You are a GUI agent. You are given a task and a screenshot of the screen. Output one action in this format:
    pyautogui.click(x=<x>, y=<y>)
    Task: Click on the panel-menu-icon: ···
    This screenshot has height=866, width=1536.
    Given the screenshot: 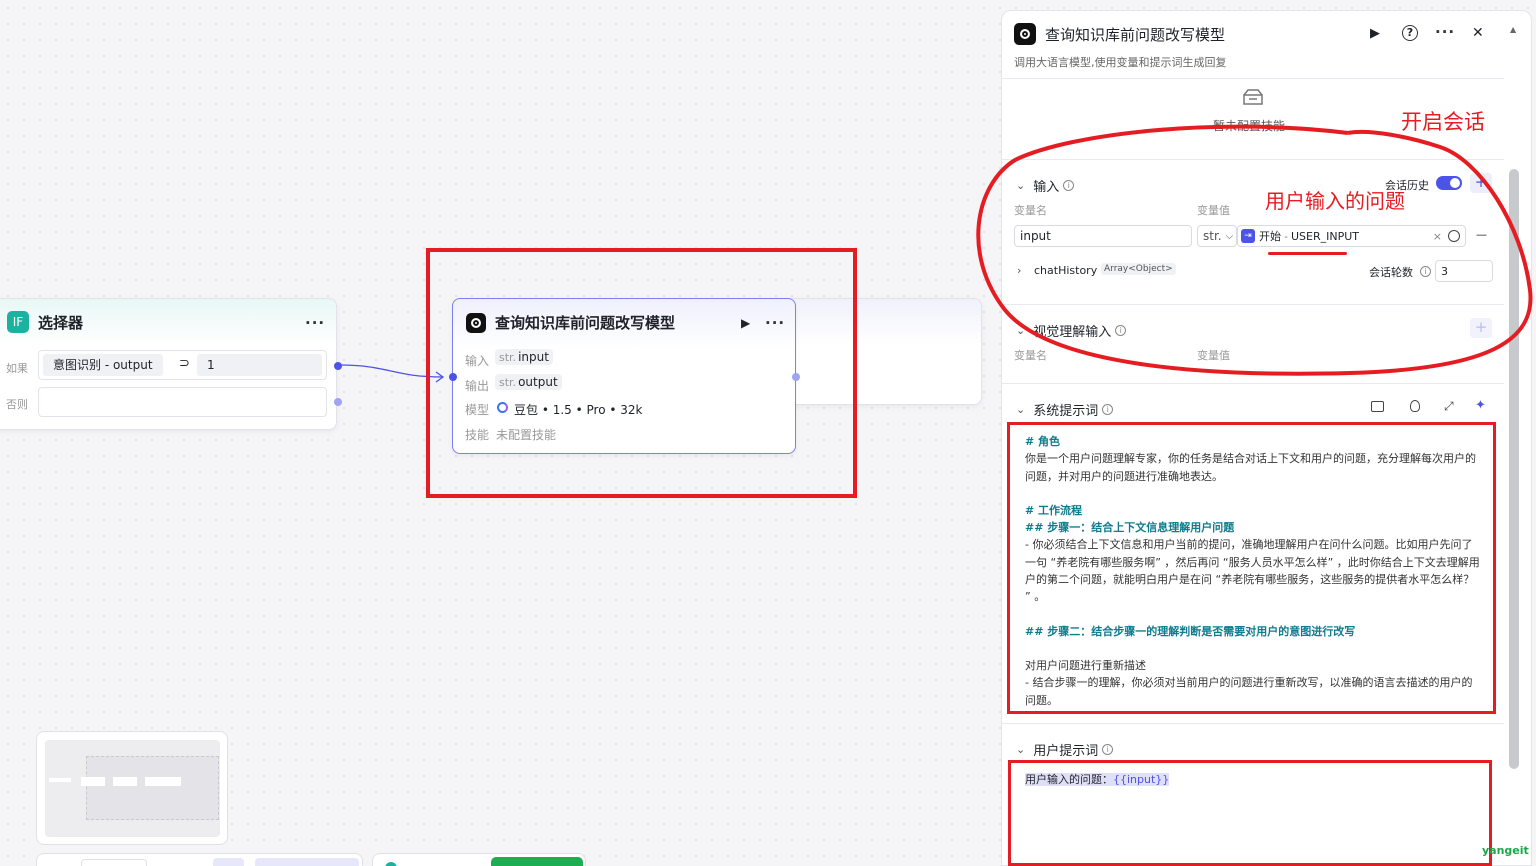 What is the action you would take?
    pyautogui.click(x=1445, y=32)
    